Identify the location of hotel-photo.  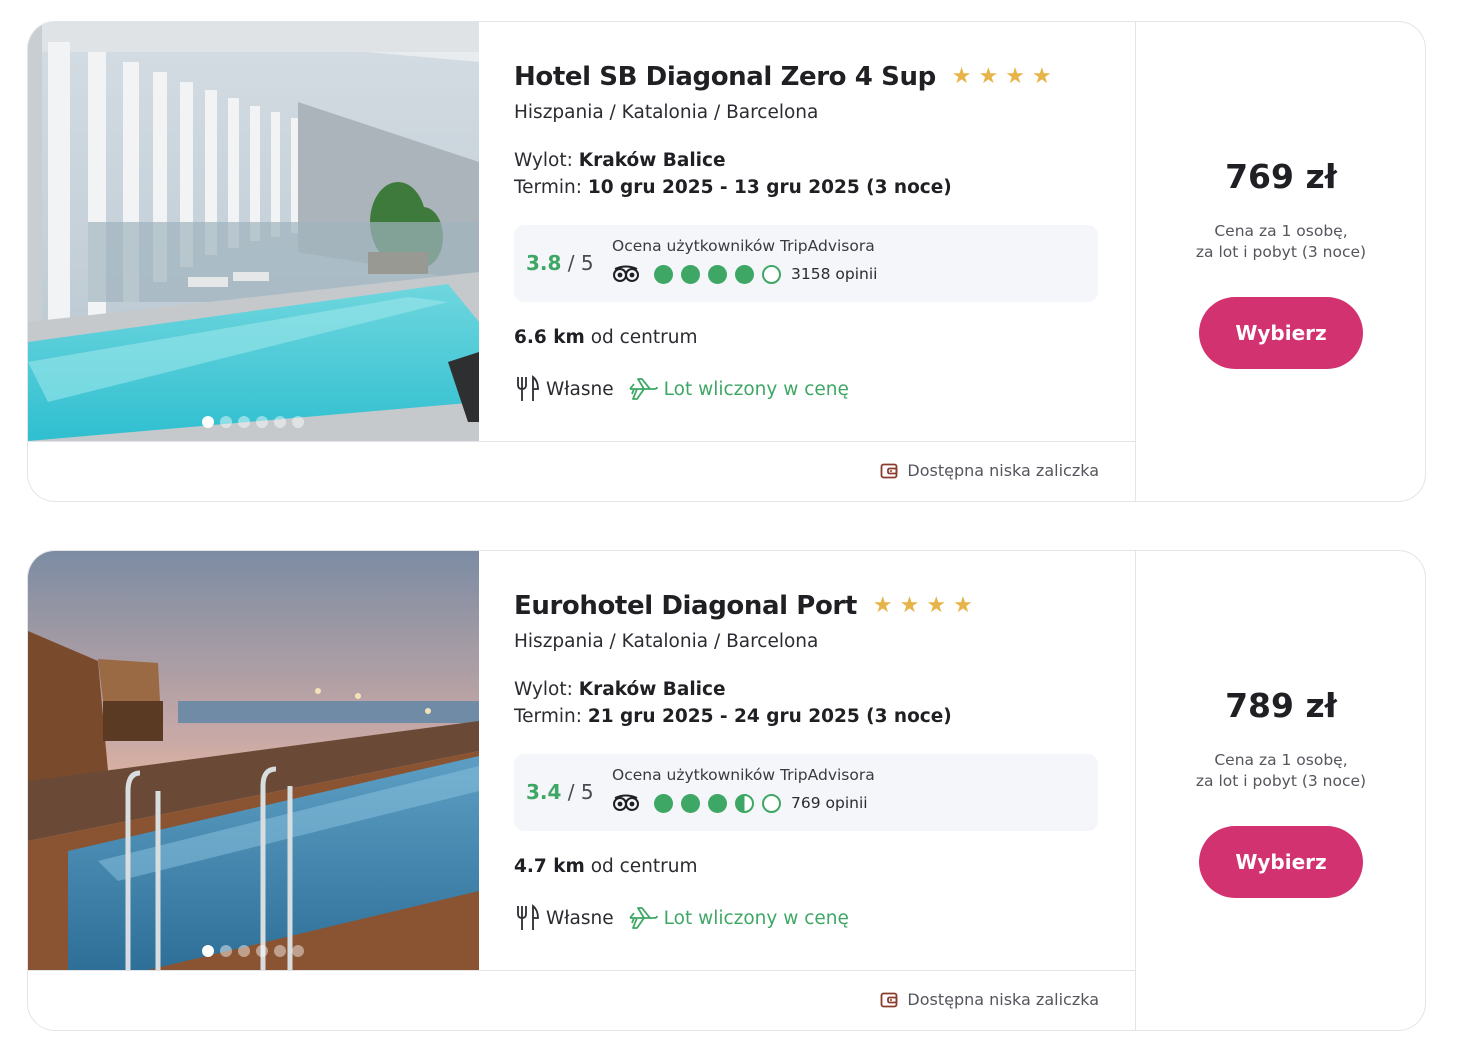
(253, 760).